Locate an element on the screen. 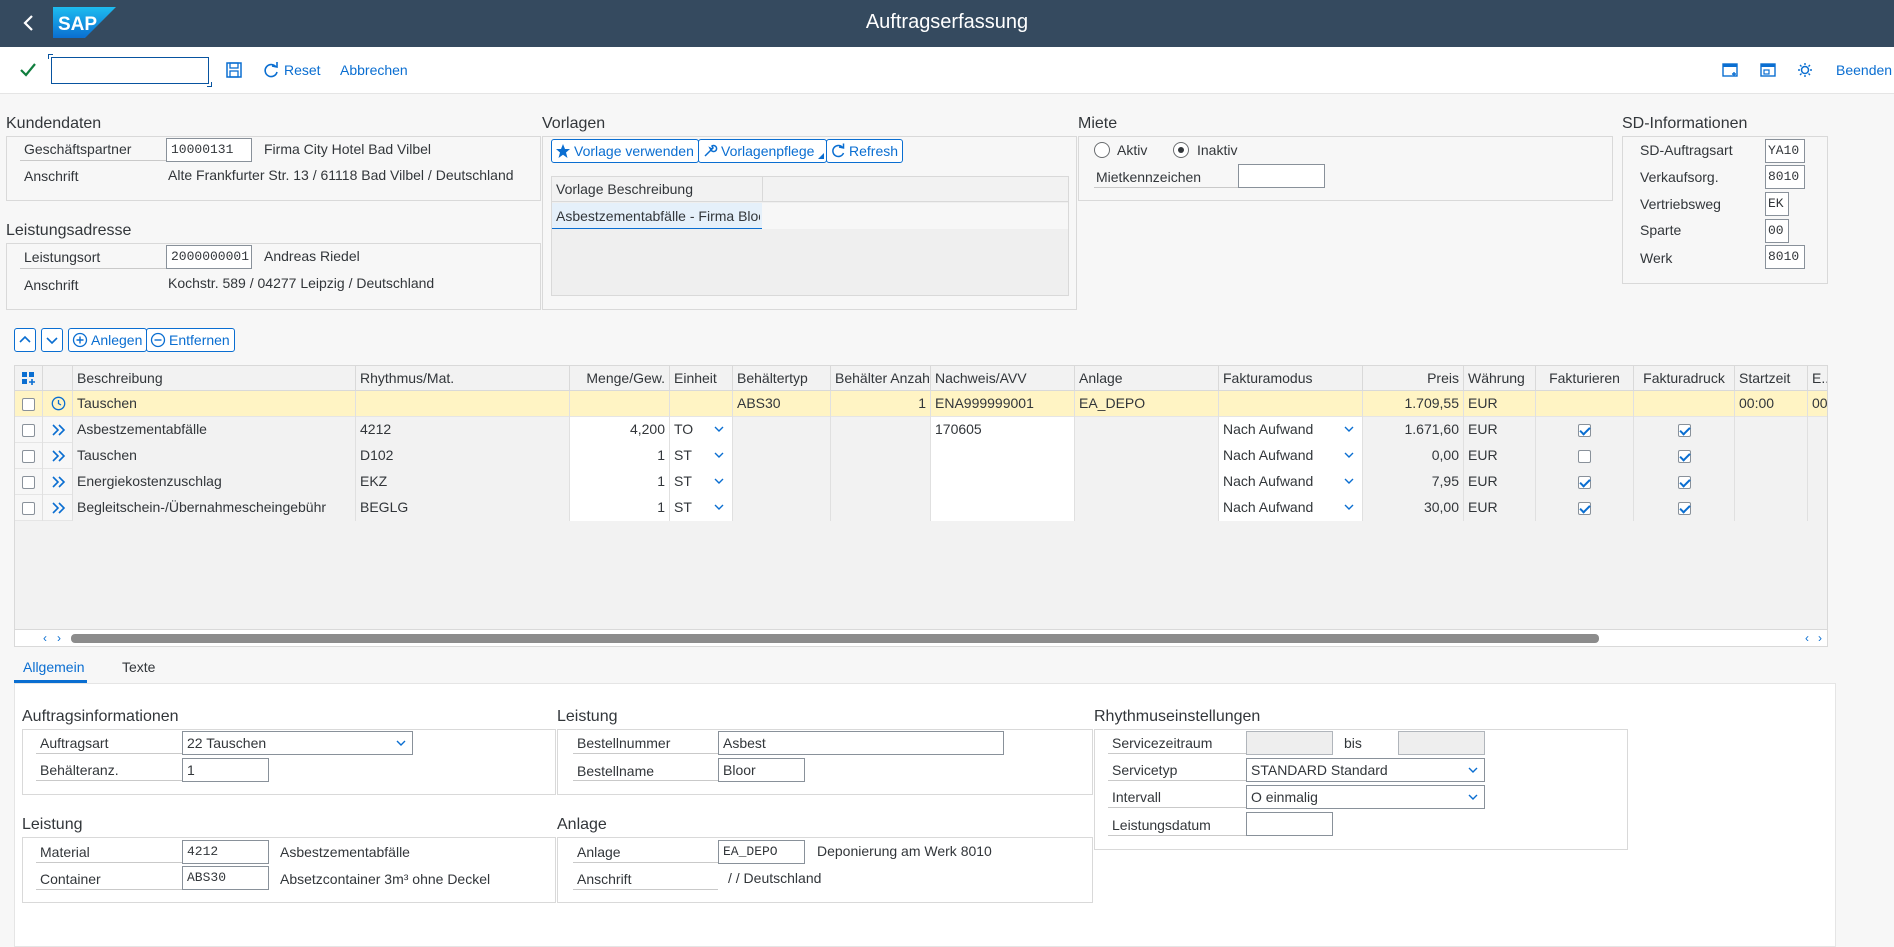 This screenshot has height=947, width=1894. scroll-page-right-icon: › is located at coordinates (1820, 638).